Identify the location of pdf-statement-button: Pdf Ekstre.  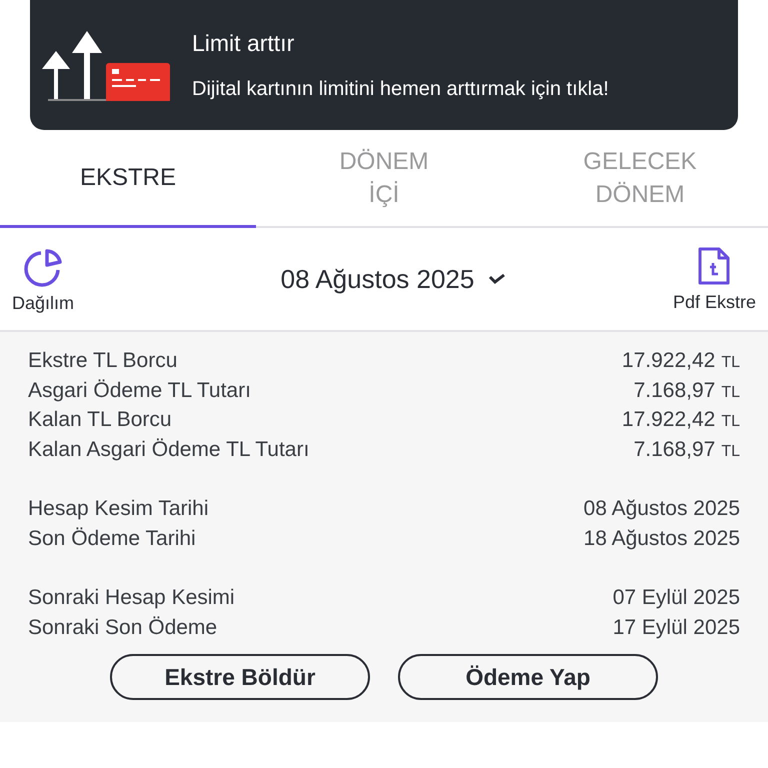
(714, 279).